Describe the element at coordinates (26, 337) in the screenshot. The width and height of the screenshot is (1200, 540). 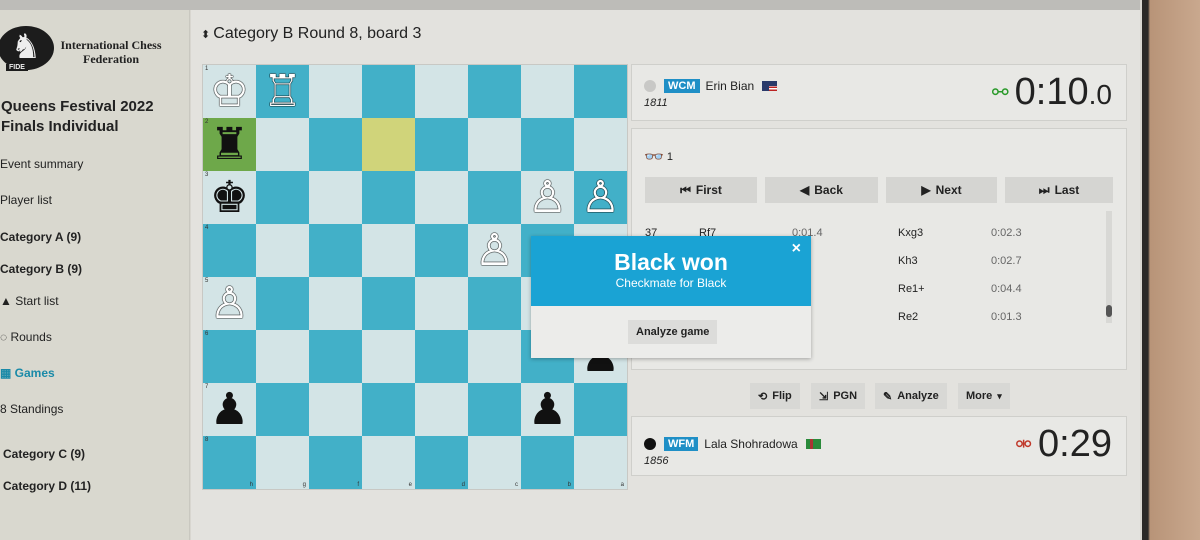
I see `sidebar-item-rounds: ◌ Rounds` at that location.